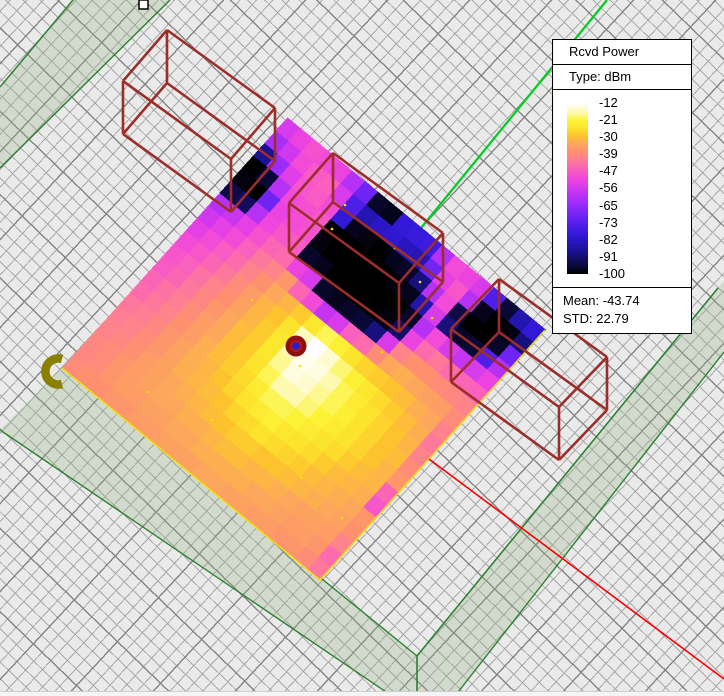 This screenshot has width=724, height=696. Describe the element at coordinates (608, 205) in the screenshot. I see `legend-tick: -65` at that location.